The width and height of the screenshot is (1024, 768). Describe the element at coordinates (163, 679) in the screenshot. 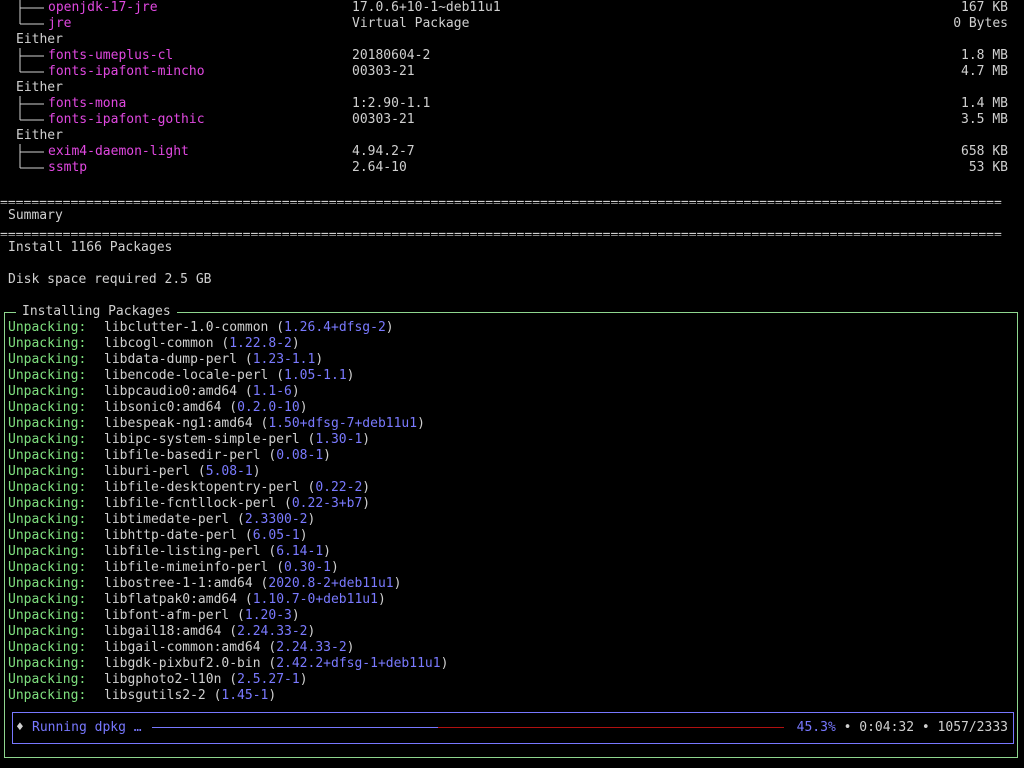

I see `log-package-name: libgphoto2-l10n` at that location.